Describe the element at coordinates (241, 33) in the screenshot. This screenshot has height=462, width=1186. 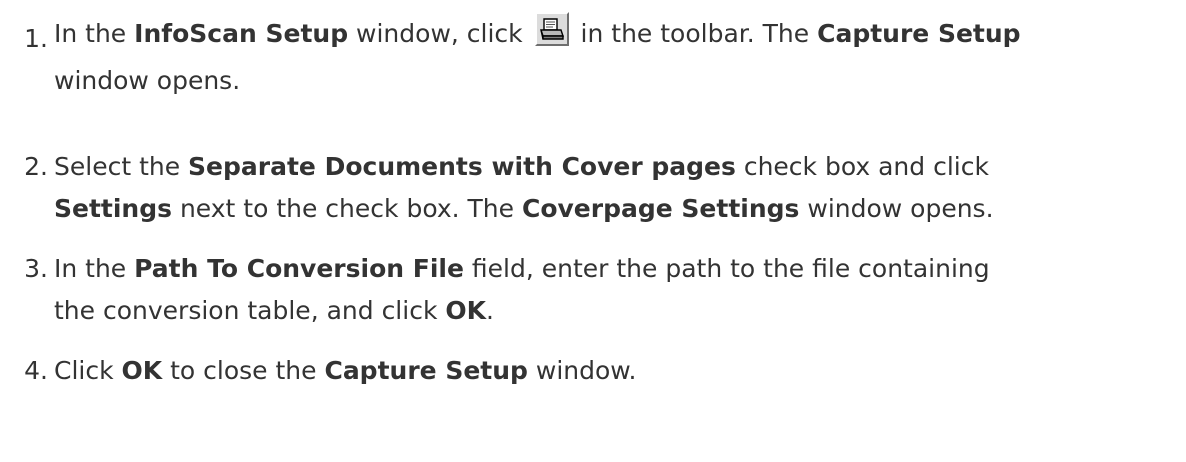
I see `ui-term: InfoScan Setup` at that location.